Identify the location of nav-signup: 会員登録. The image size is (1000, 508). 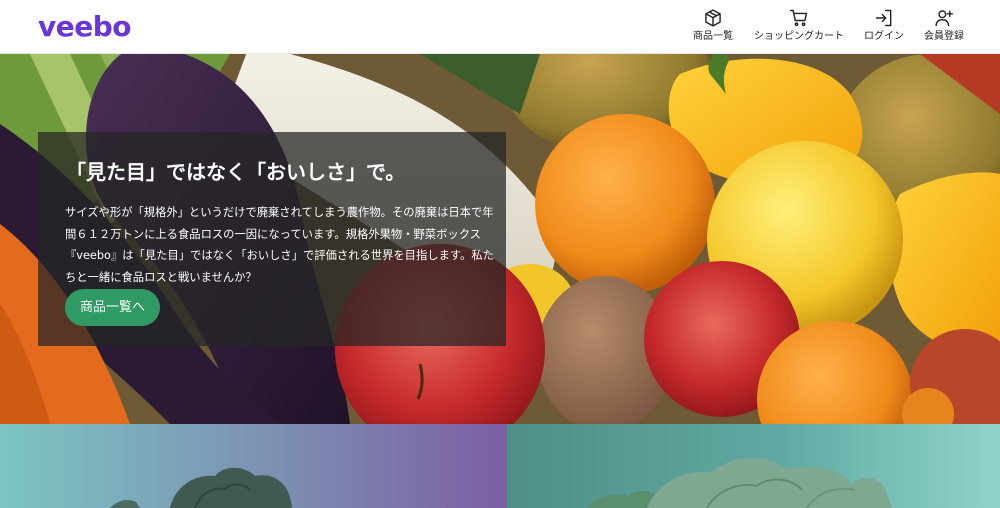
(944, 28).